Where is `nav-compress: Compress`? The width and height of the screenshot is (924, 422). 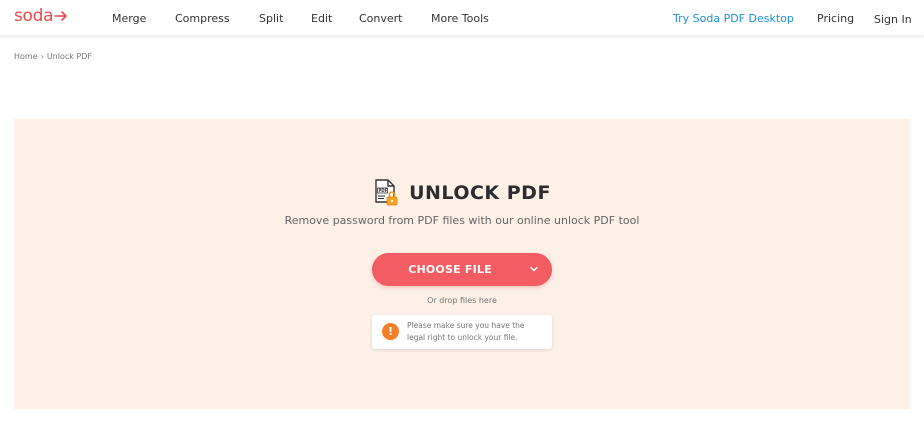
nav-compress: Compress is located at coordinates (202, 18).